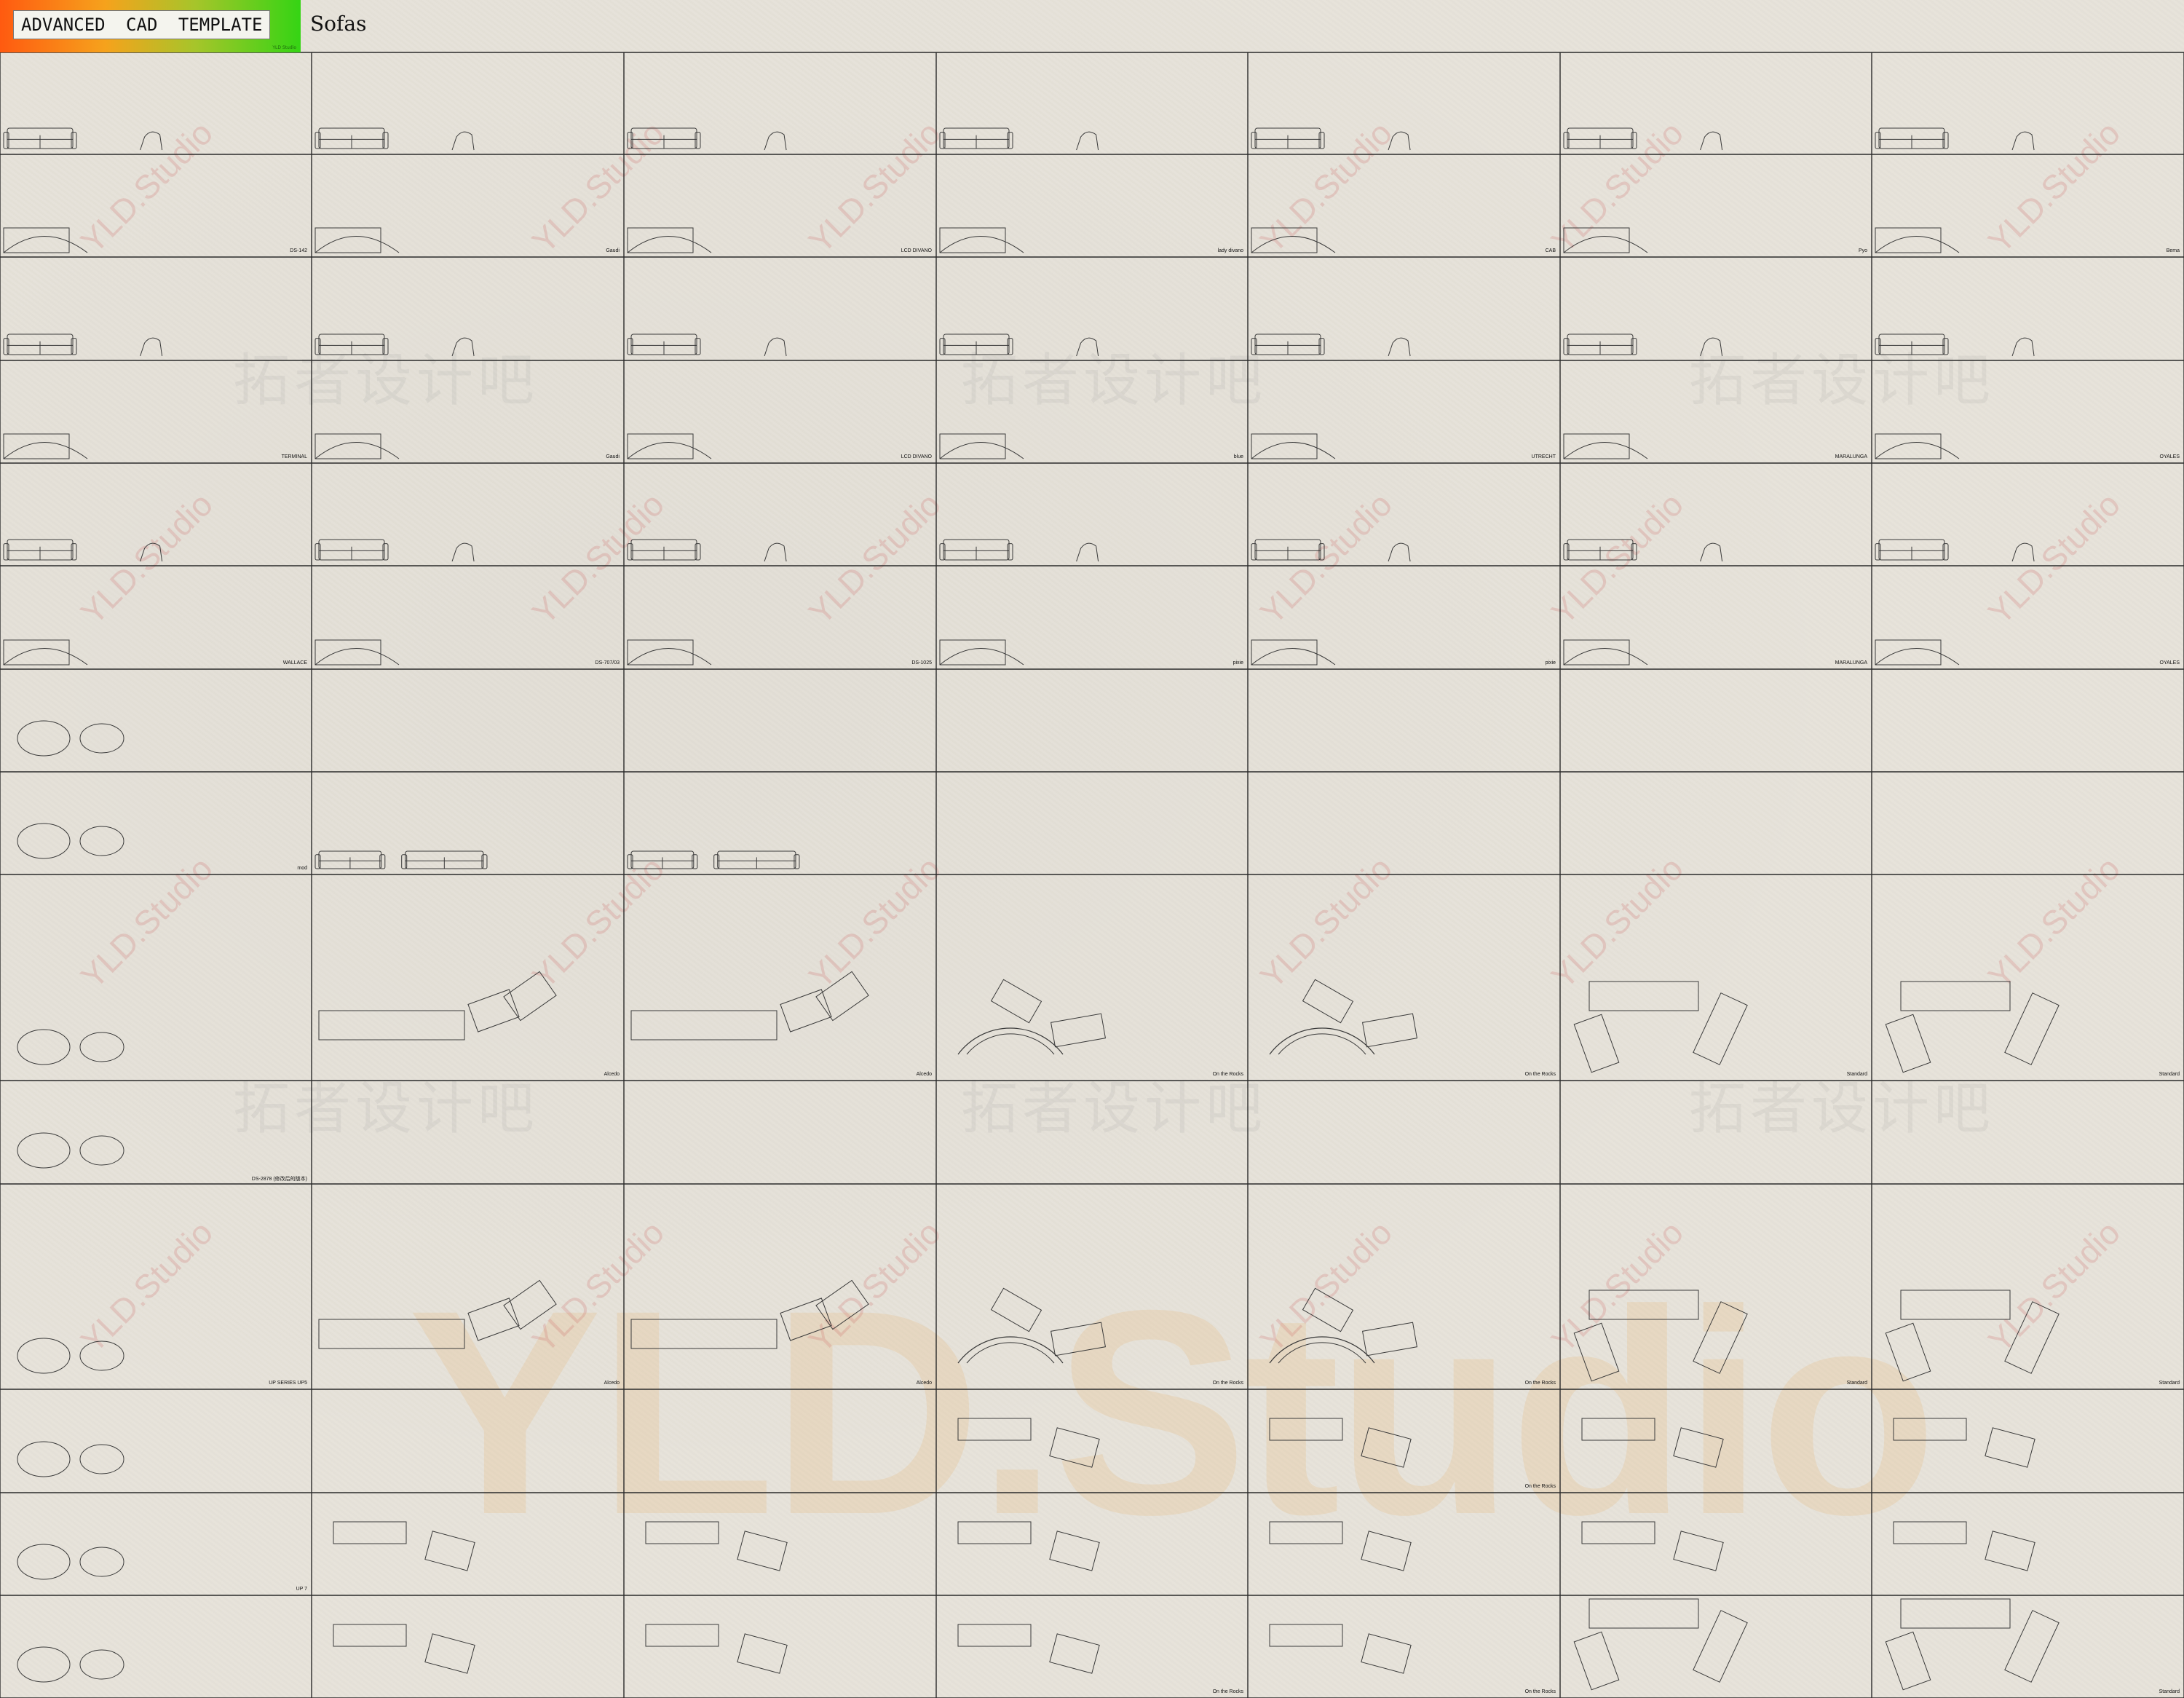  What do you see at coordinates (613, 250) in the screenshot?
I see `cell-label: Gaudi` at bounding box center [613, 250].